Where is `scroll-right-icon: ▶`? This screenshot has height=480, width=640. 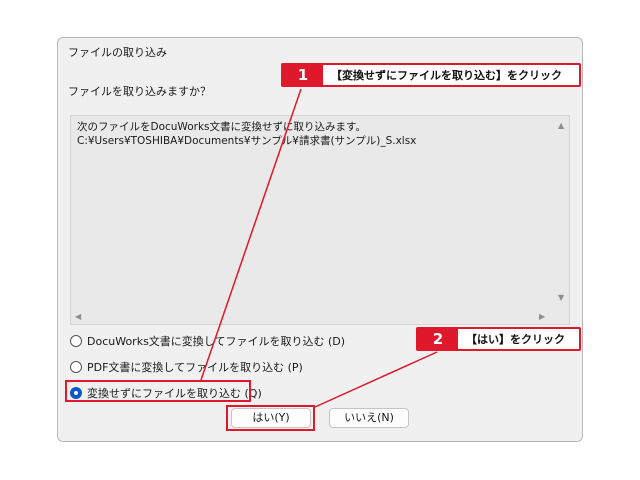 scroll-right-icon: ▶ is located at coordinates (542, 317).